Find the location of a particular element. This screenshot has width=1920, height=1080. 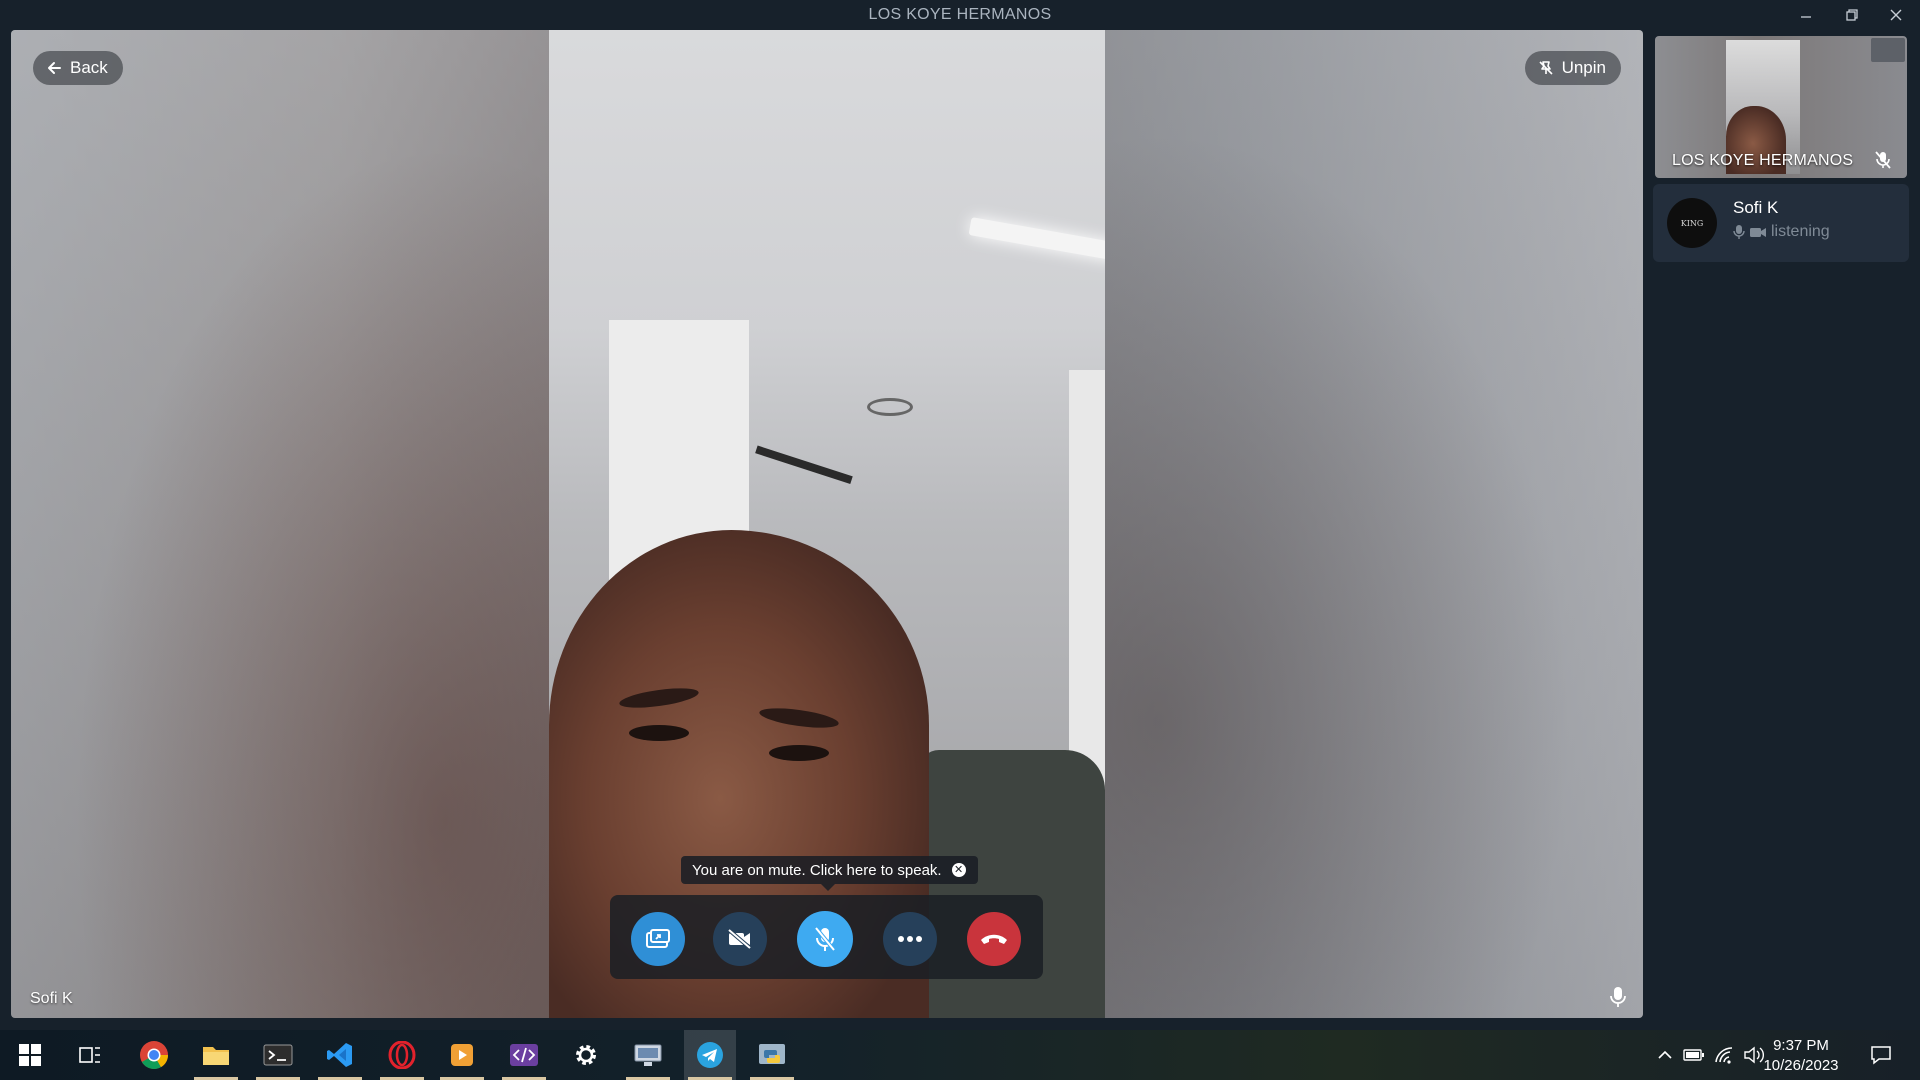

participant-status: listening is located at coordinates (1781, 232).